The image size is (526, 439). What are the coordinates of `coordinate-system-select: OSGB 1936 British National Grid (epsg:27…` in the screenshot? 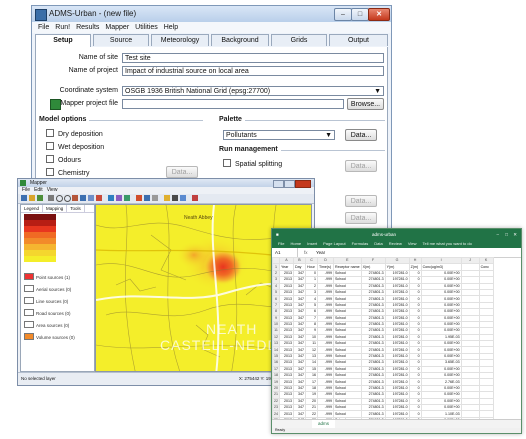 It's located at (253, 91).